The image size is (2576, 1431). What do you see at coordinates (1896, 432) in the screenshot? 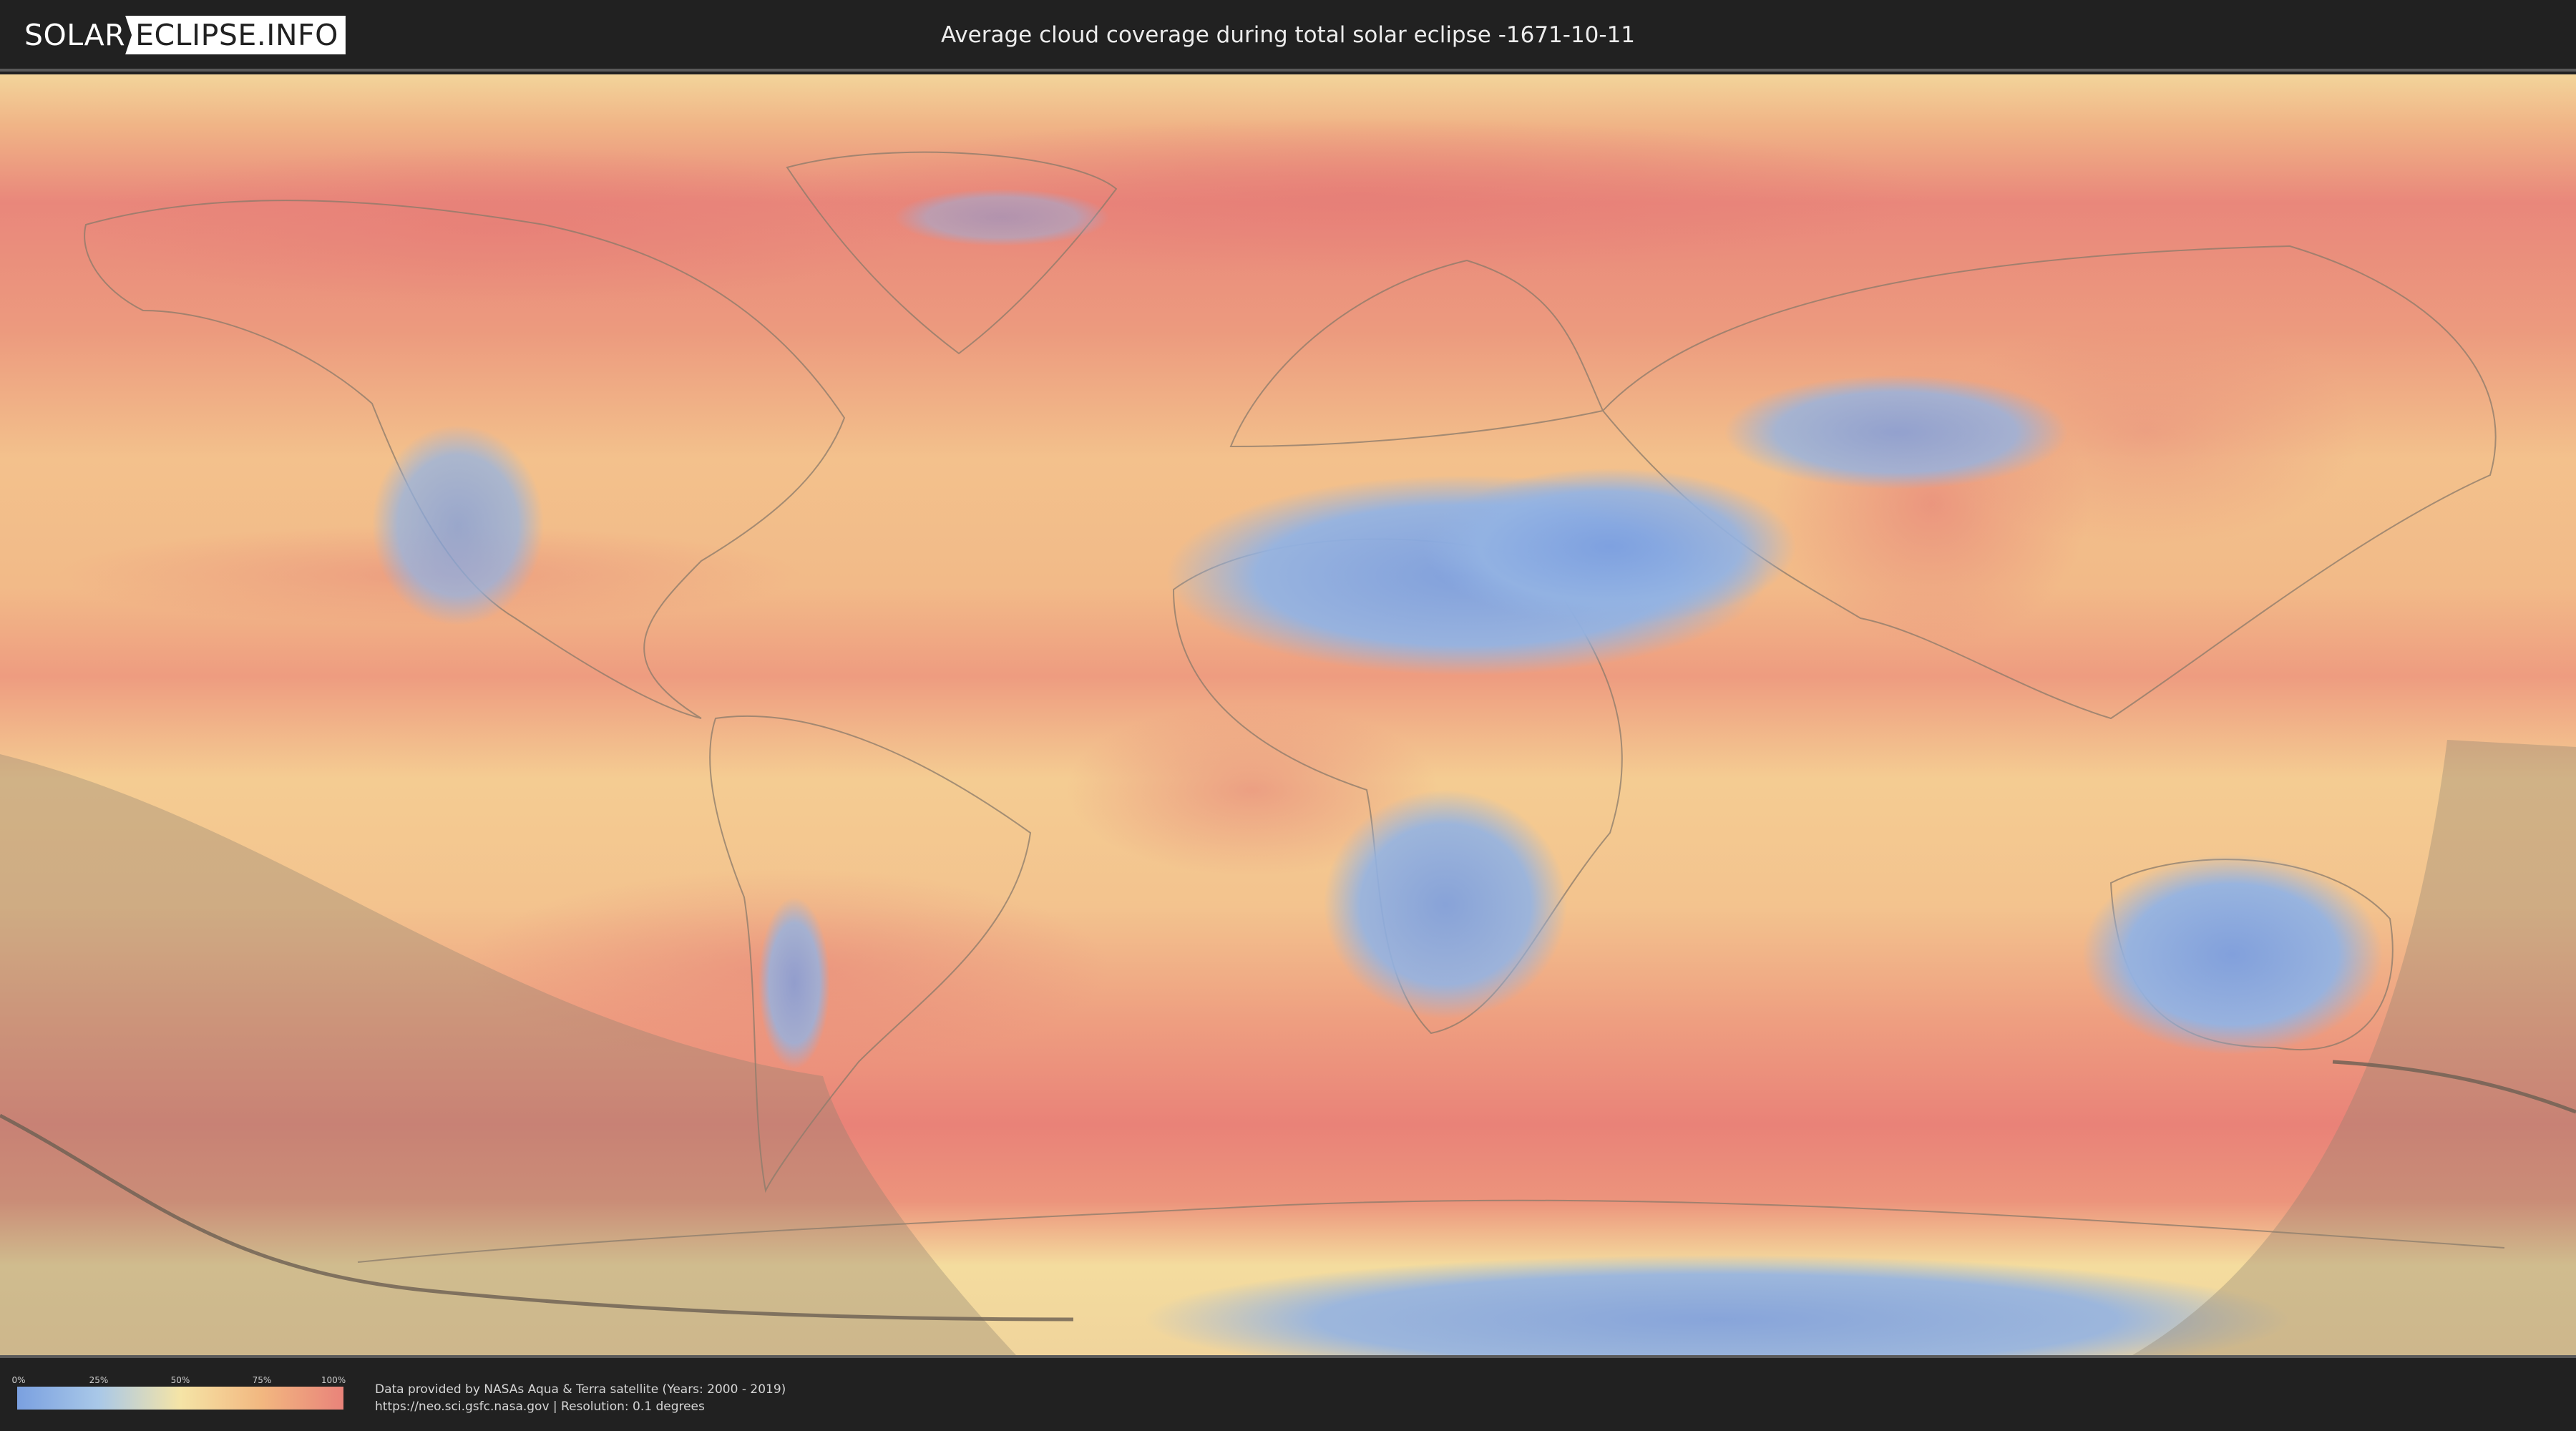
I see `central-asia-clear` at bounding box center [1896, 432].